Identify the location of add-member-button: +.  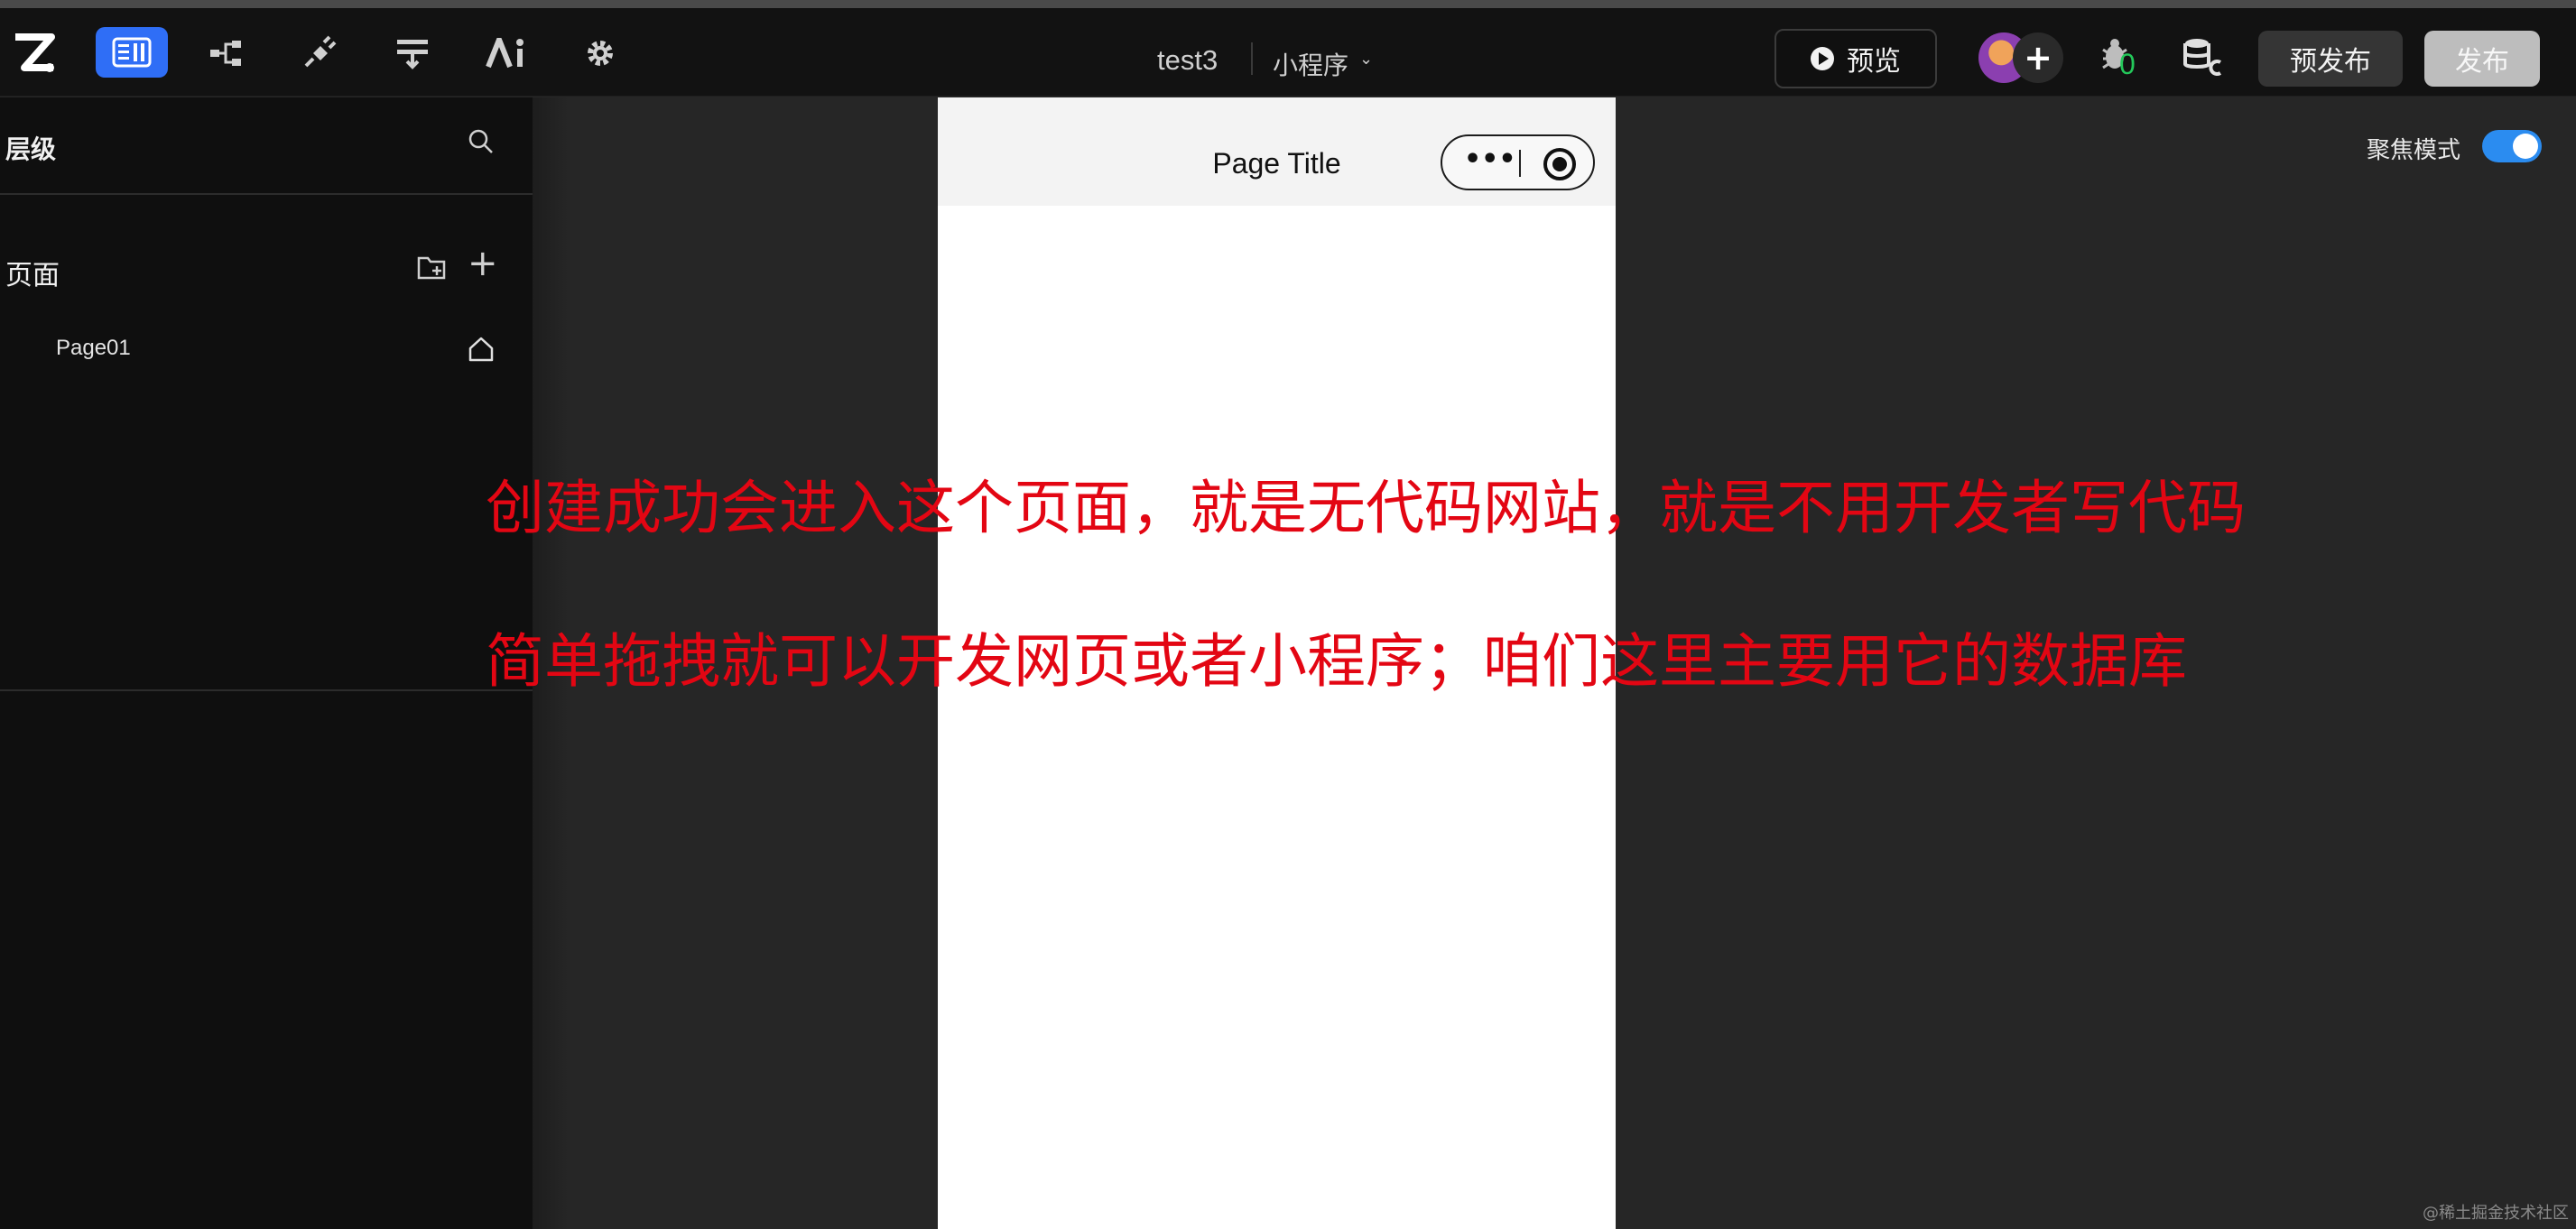
(2038, 57).